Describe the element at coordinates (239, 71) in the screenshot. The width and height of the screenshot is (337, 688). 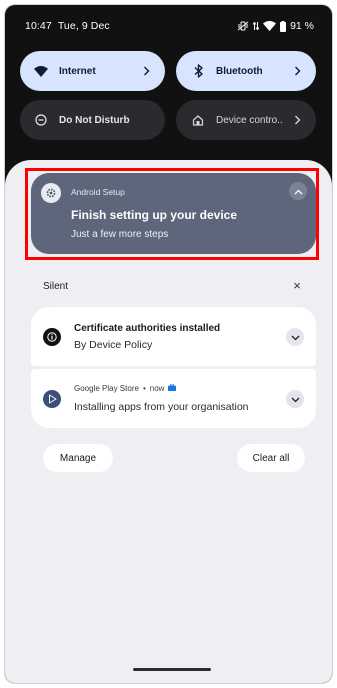
I see `bluetooth-label: Bluetooth` at that location.